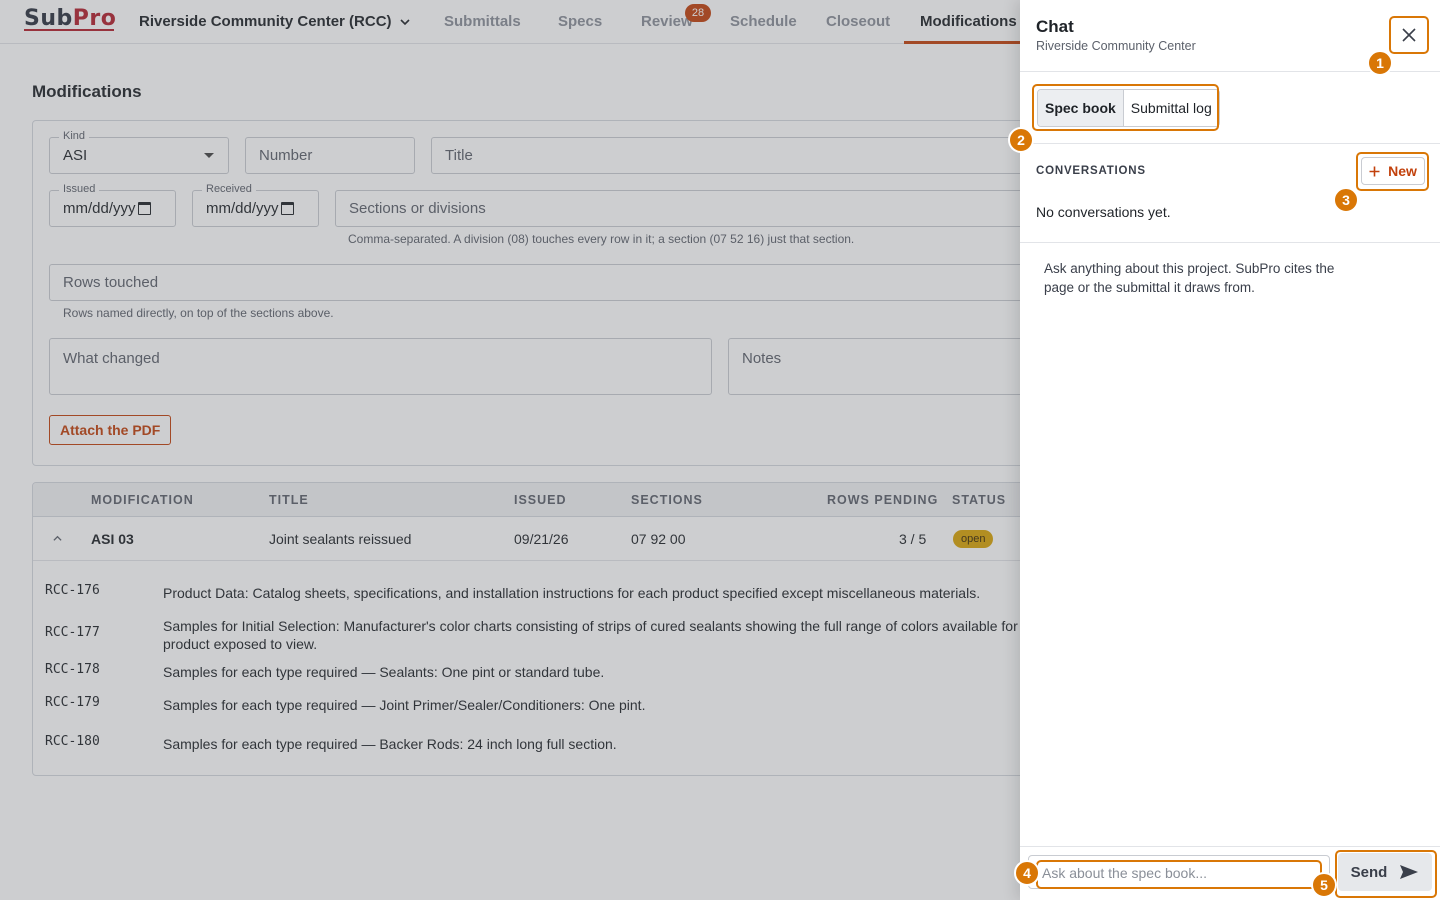  What do you see at coordinates (1055, 26) in the screenshot?
I see `chat-title: Chat` at bounding box center [1055, 26].